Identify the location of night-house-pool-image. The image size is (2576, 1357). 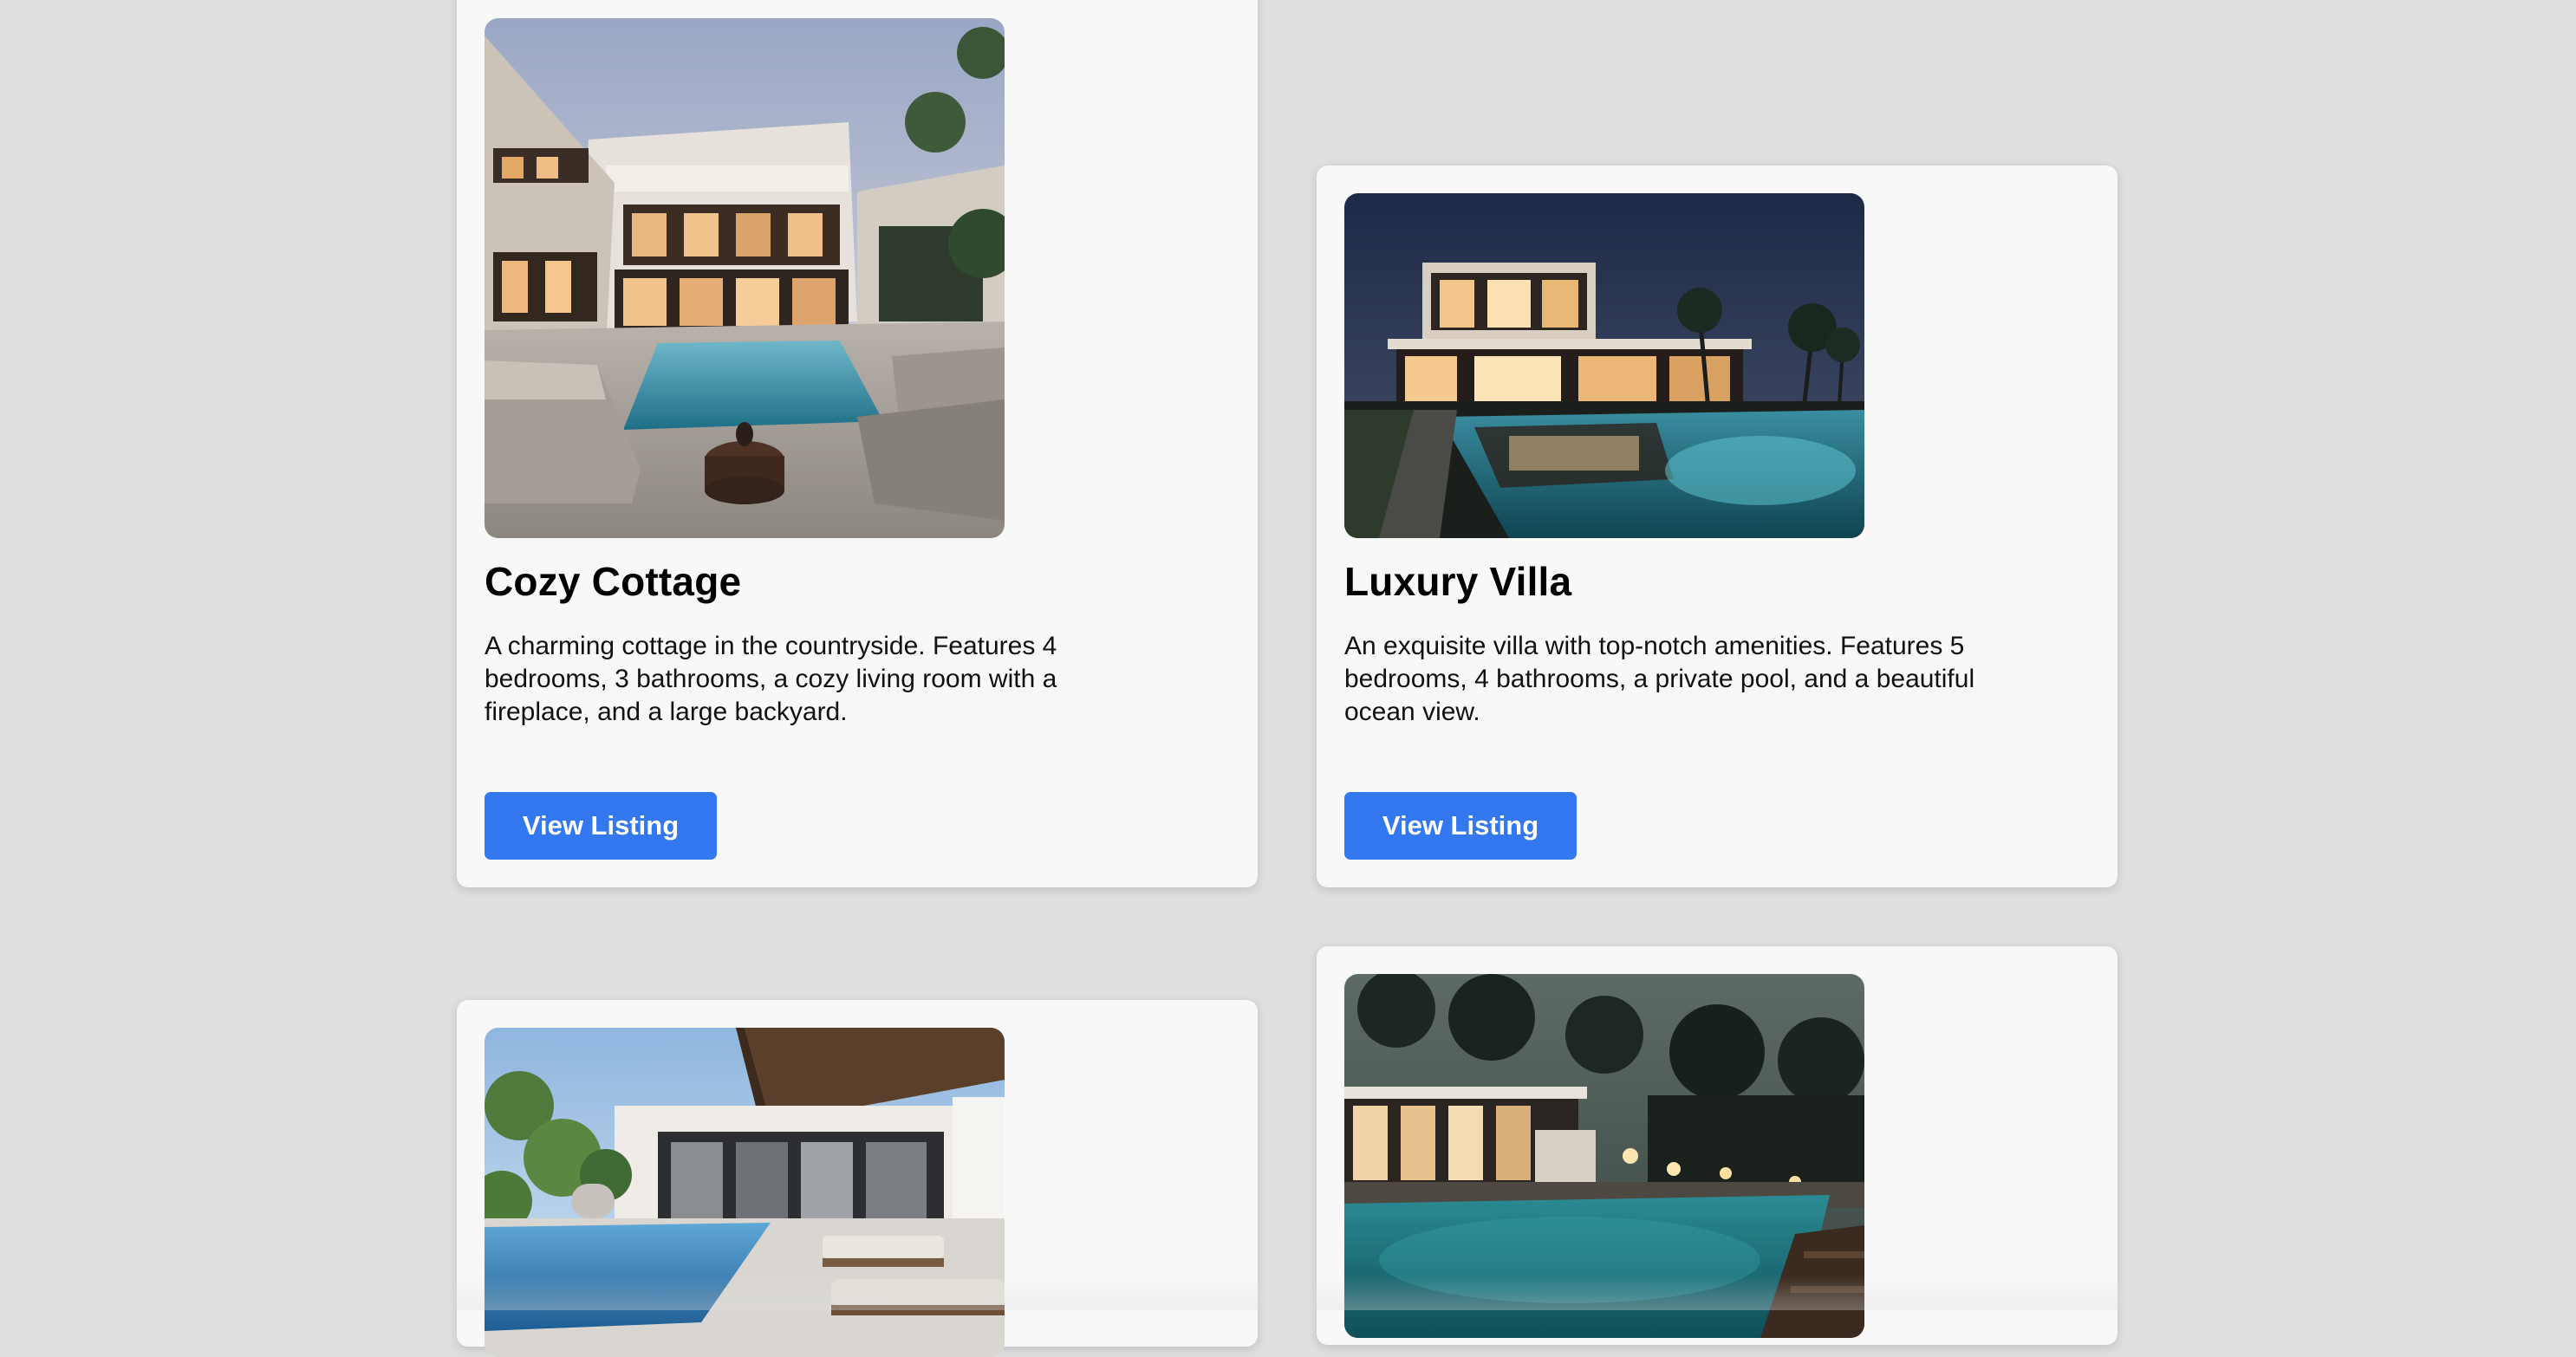
(1604, 1156).